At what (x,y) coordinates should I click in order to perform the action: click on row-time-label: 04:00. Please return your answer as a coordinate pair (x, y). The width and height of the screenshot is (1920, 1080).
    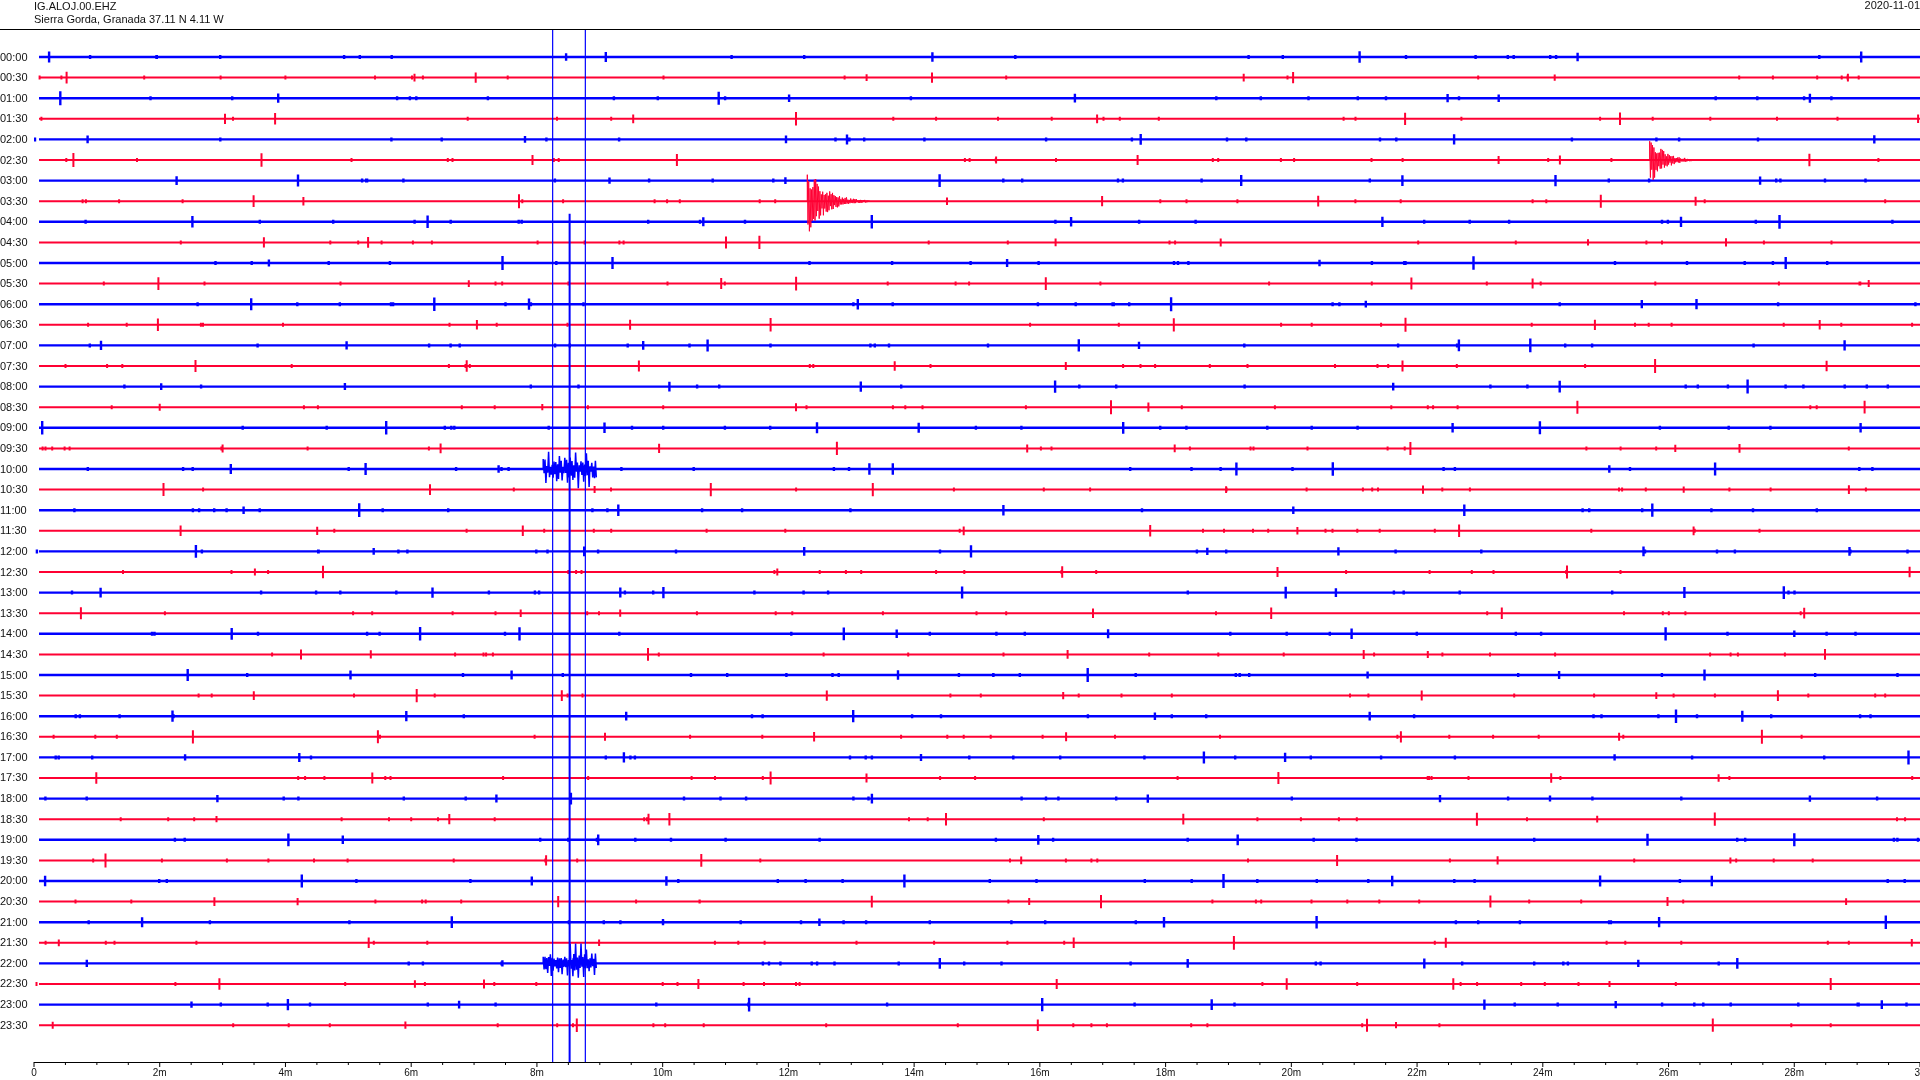
    Looking at the image, I should click on (14, 222).